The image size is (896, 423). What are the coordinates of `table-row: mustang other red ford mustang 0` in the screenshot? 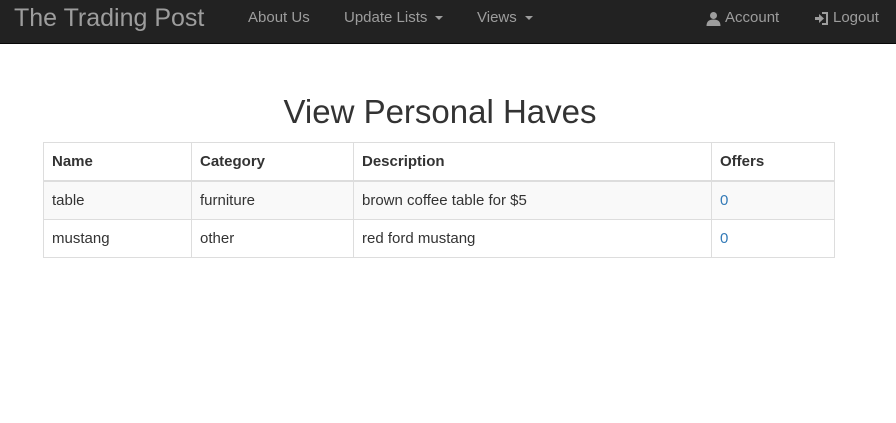 It's located at (439, 238).